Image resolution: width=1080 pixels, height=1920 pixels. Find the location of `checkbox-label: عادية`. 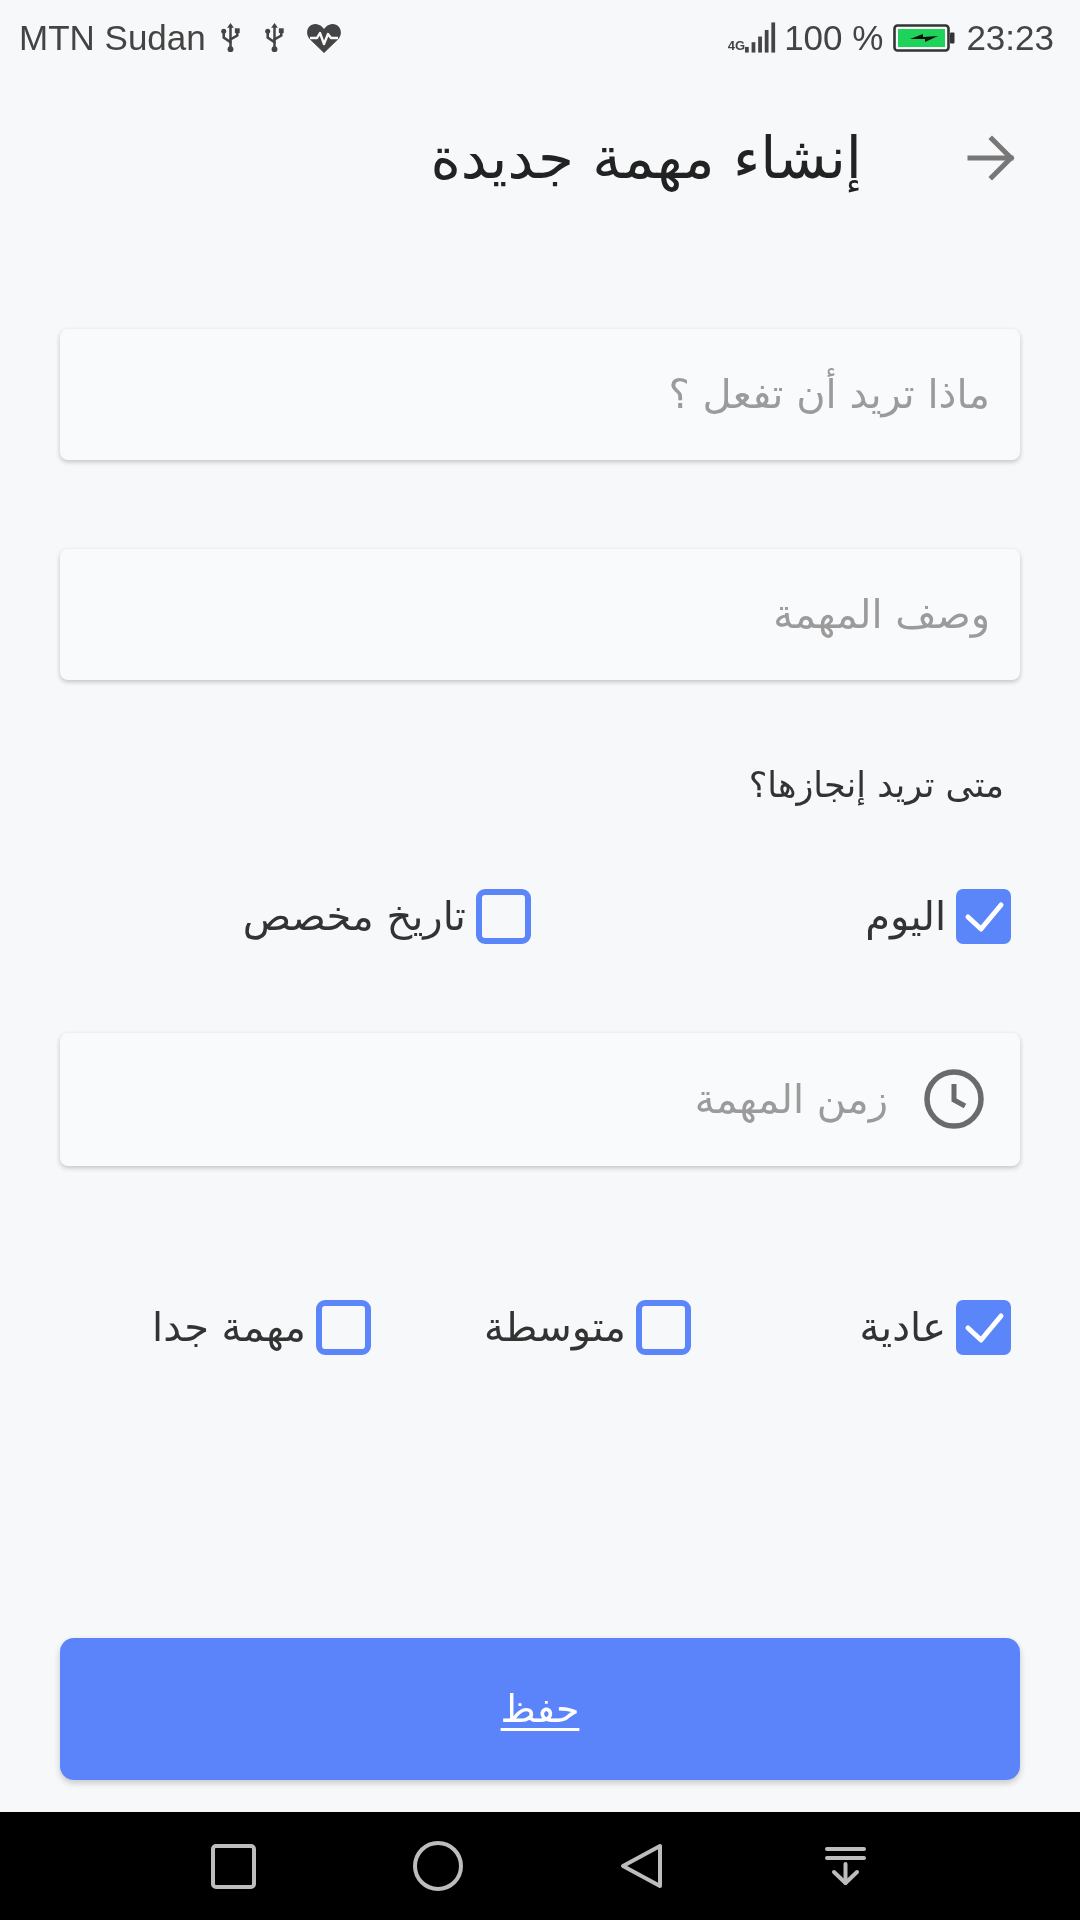

checkbox-label: عادية is located at coordinates (902, 1327).